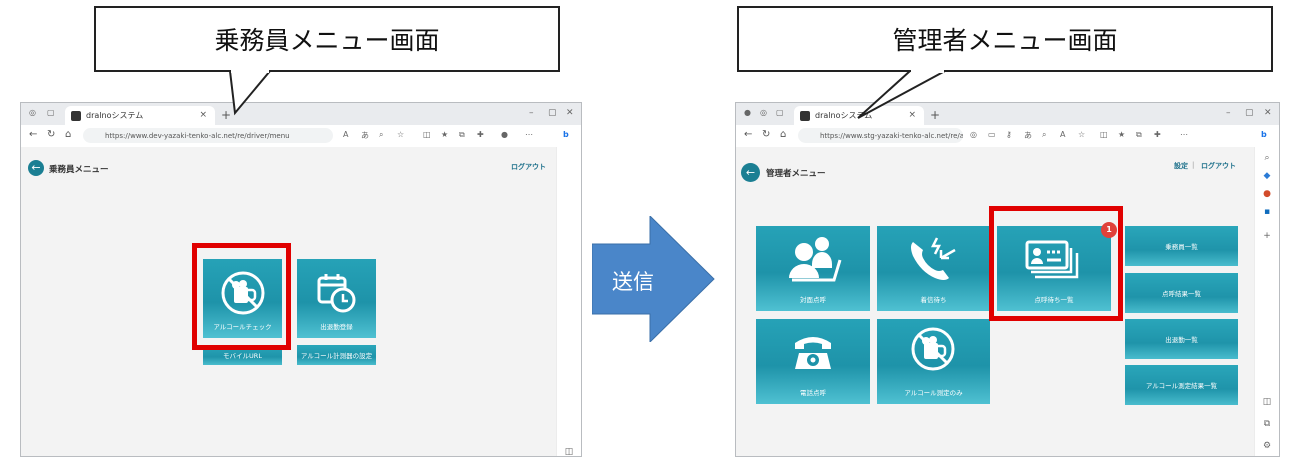 The height and width of the screenshot is (457, 1295). Describe the element at coordinates (336, 355) in the screenshot. I see `alcohol-meter-settings-button: アルコール計測器の設定` at that location.